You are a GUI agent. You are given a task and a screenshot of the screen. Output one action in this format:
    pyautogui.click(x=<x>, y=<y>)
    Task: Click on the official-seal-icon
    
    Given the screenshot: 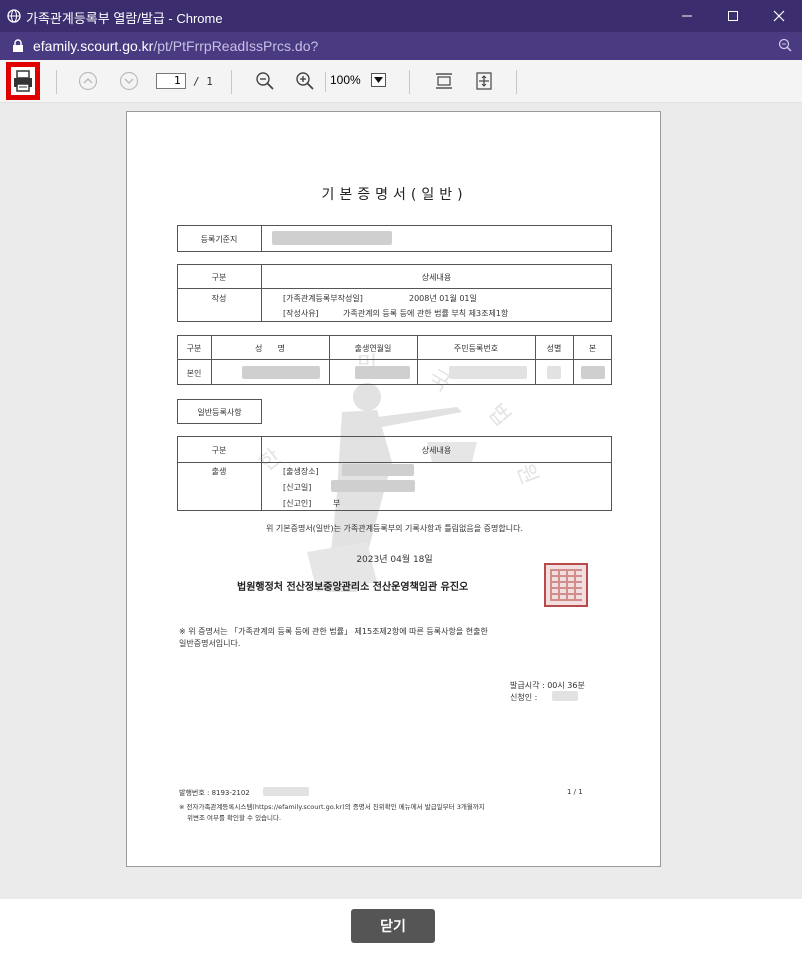 What is the action you would take?
    pyautogui.click(x=566, y=585)
    